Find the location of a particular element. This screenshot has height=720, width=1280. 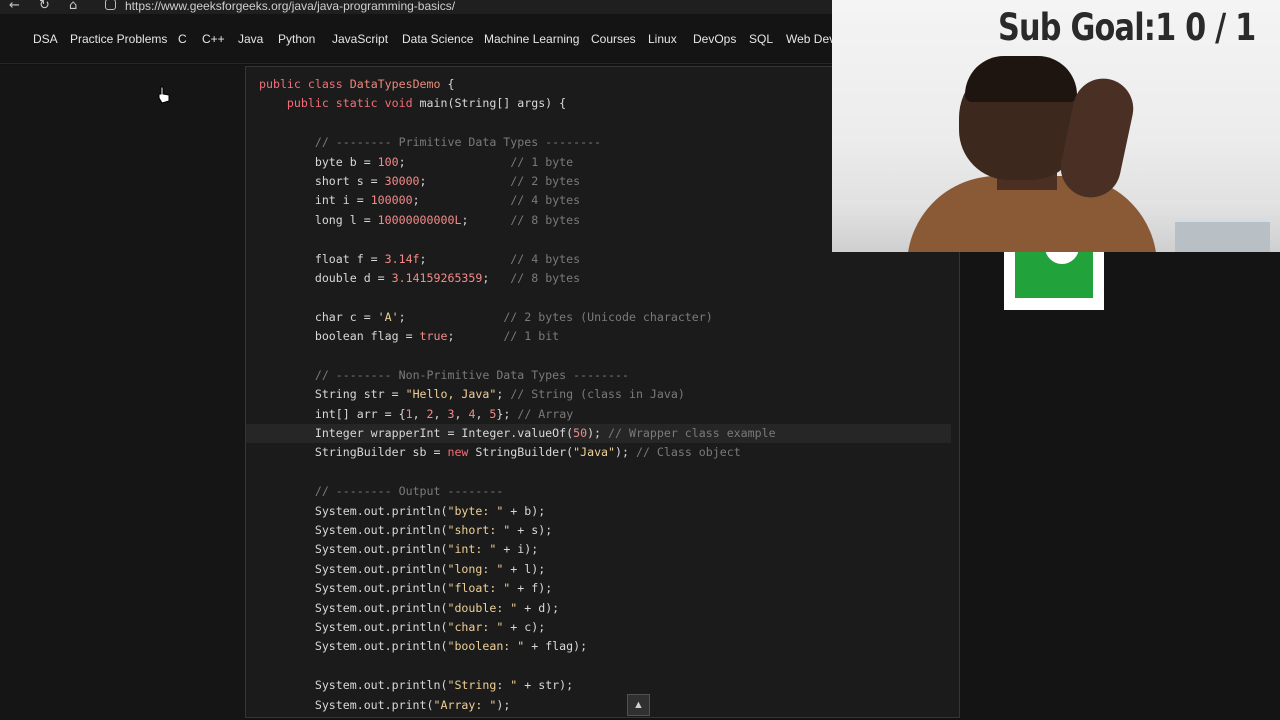

code-token: + flag); is located at coordinates (556, 646).